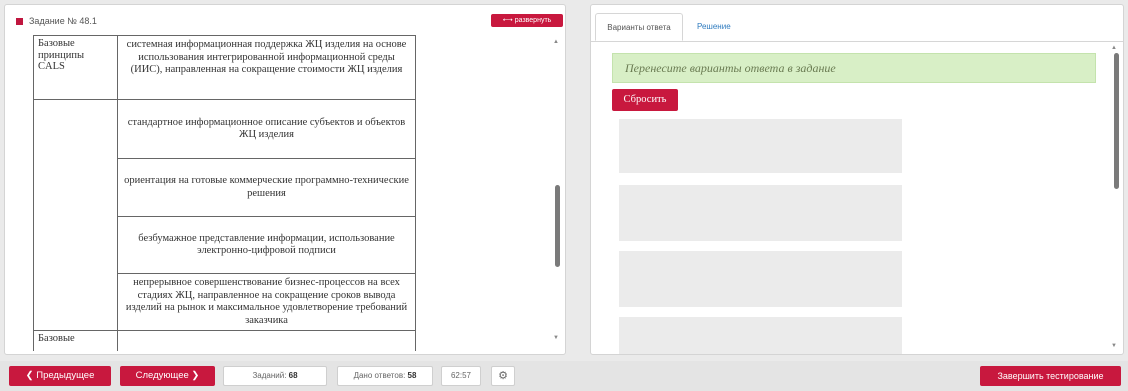  Describe the element at coordinates (645, 100) in the screenshot. I see `reset-button: Сбросить` at that location.